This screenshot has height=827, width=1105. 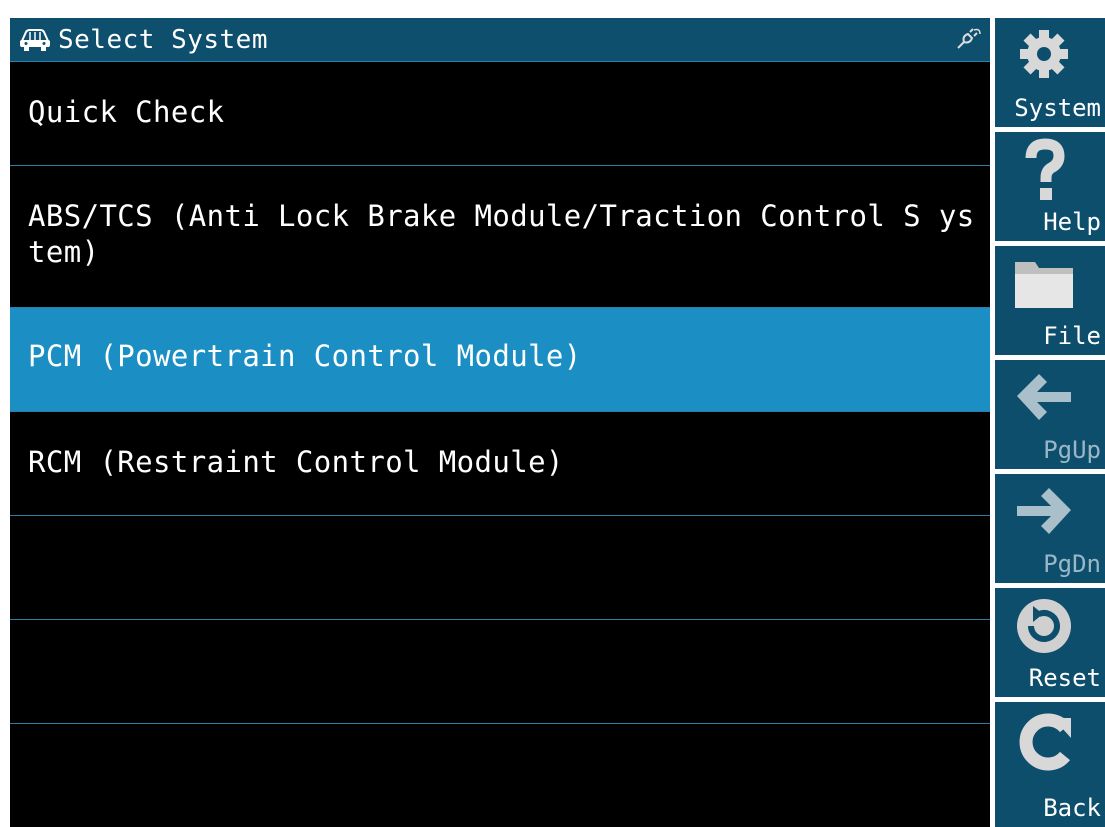 What do you see at coordinates (1044, 397) in the screenshot?
I see `arrow-left-icon` at bounding box center [1044, 397].